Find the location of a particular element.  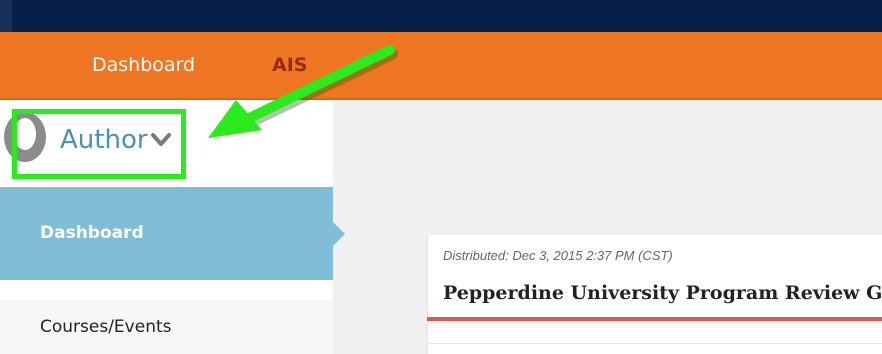

card-divider is located at coordinates (654, 343).